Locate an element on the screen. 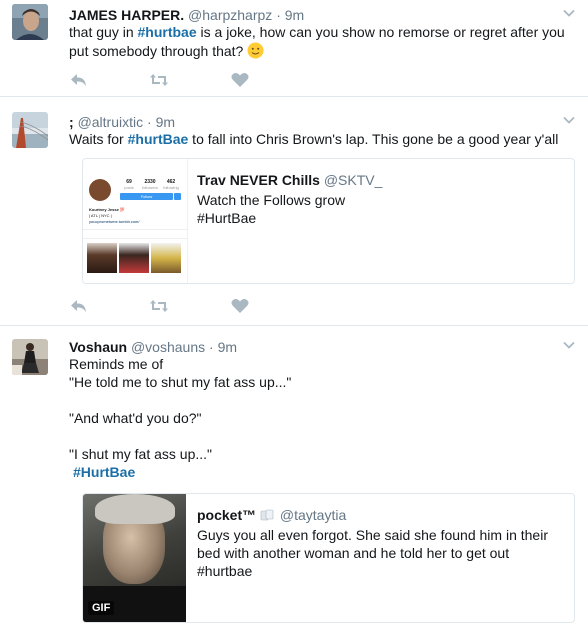  quoted-display-name: Trav NEVER Chills is located at coordinates (258, 180).